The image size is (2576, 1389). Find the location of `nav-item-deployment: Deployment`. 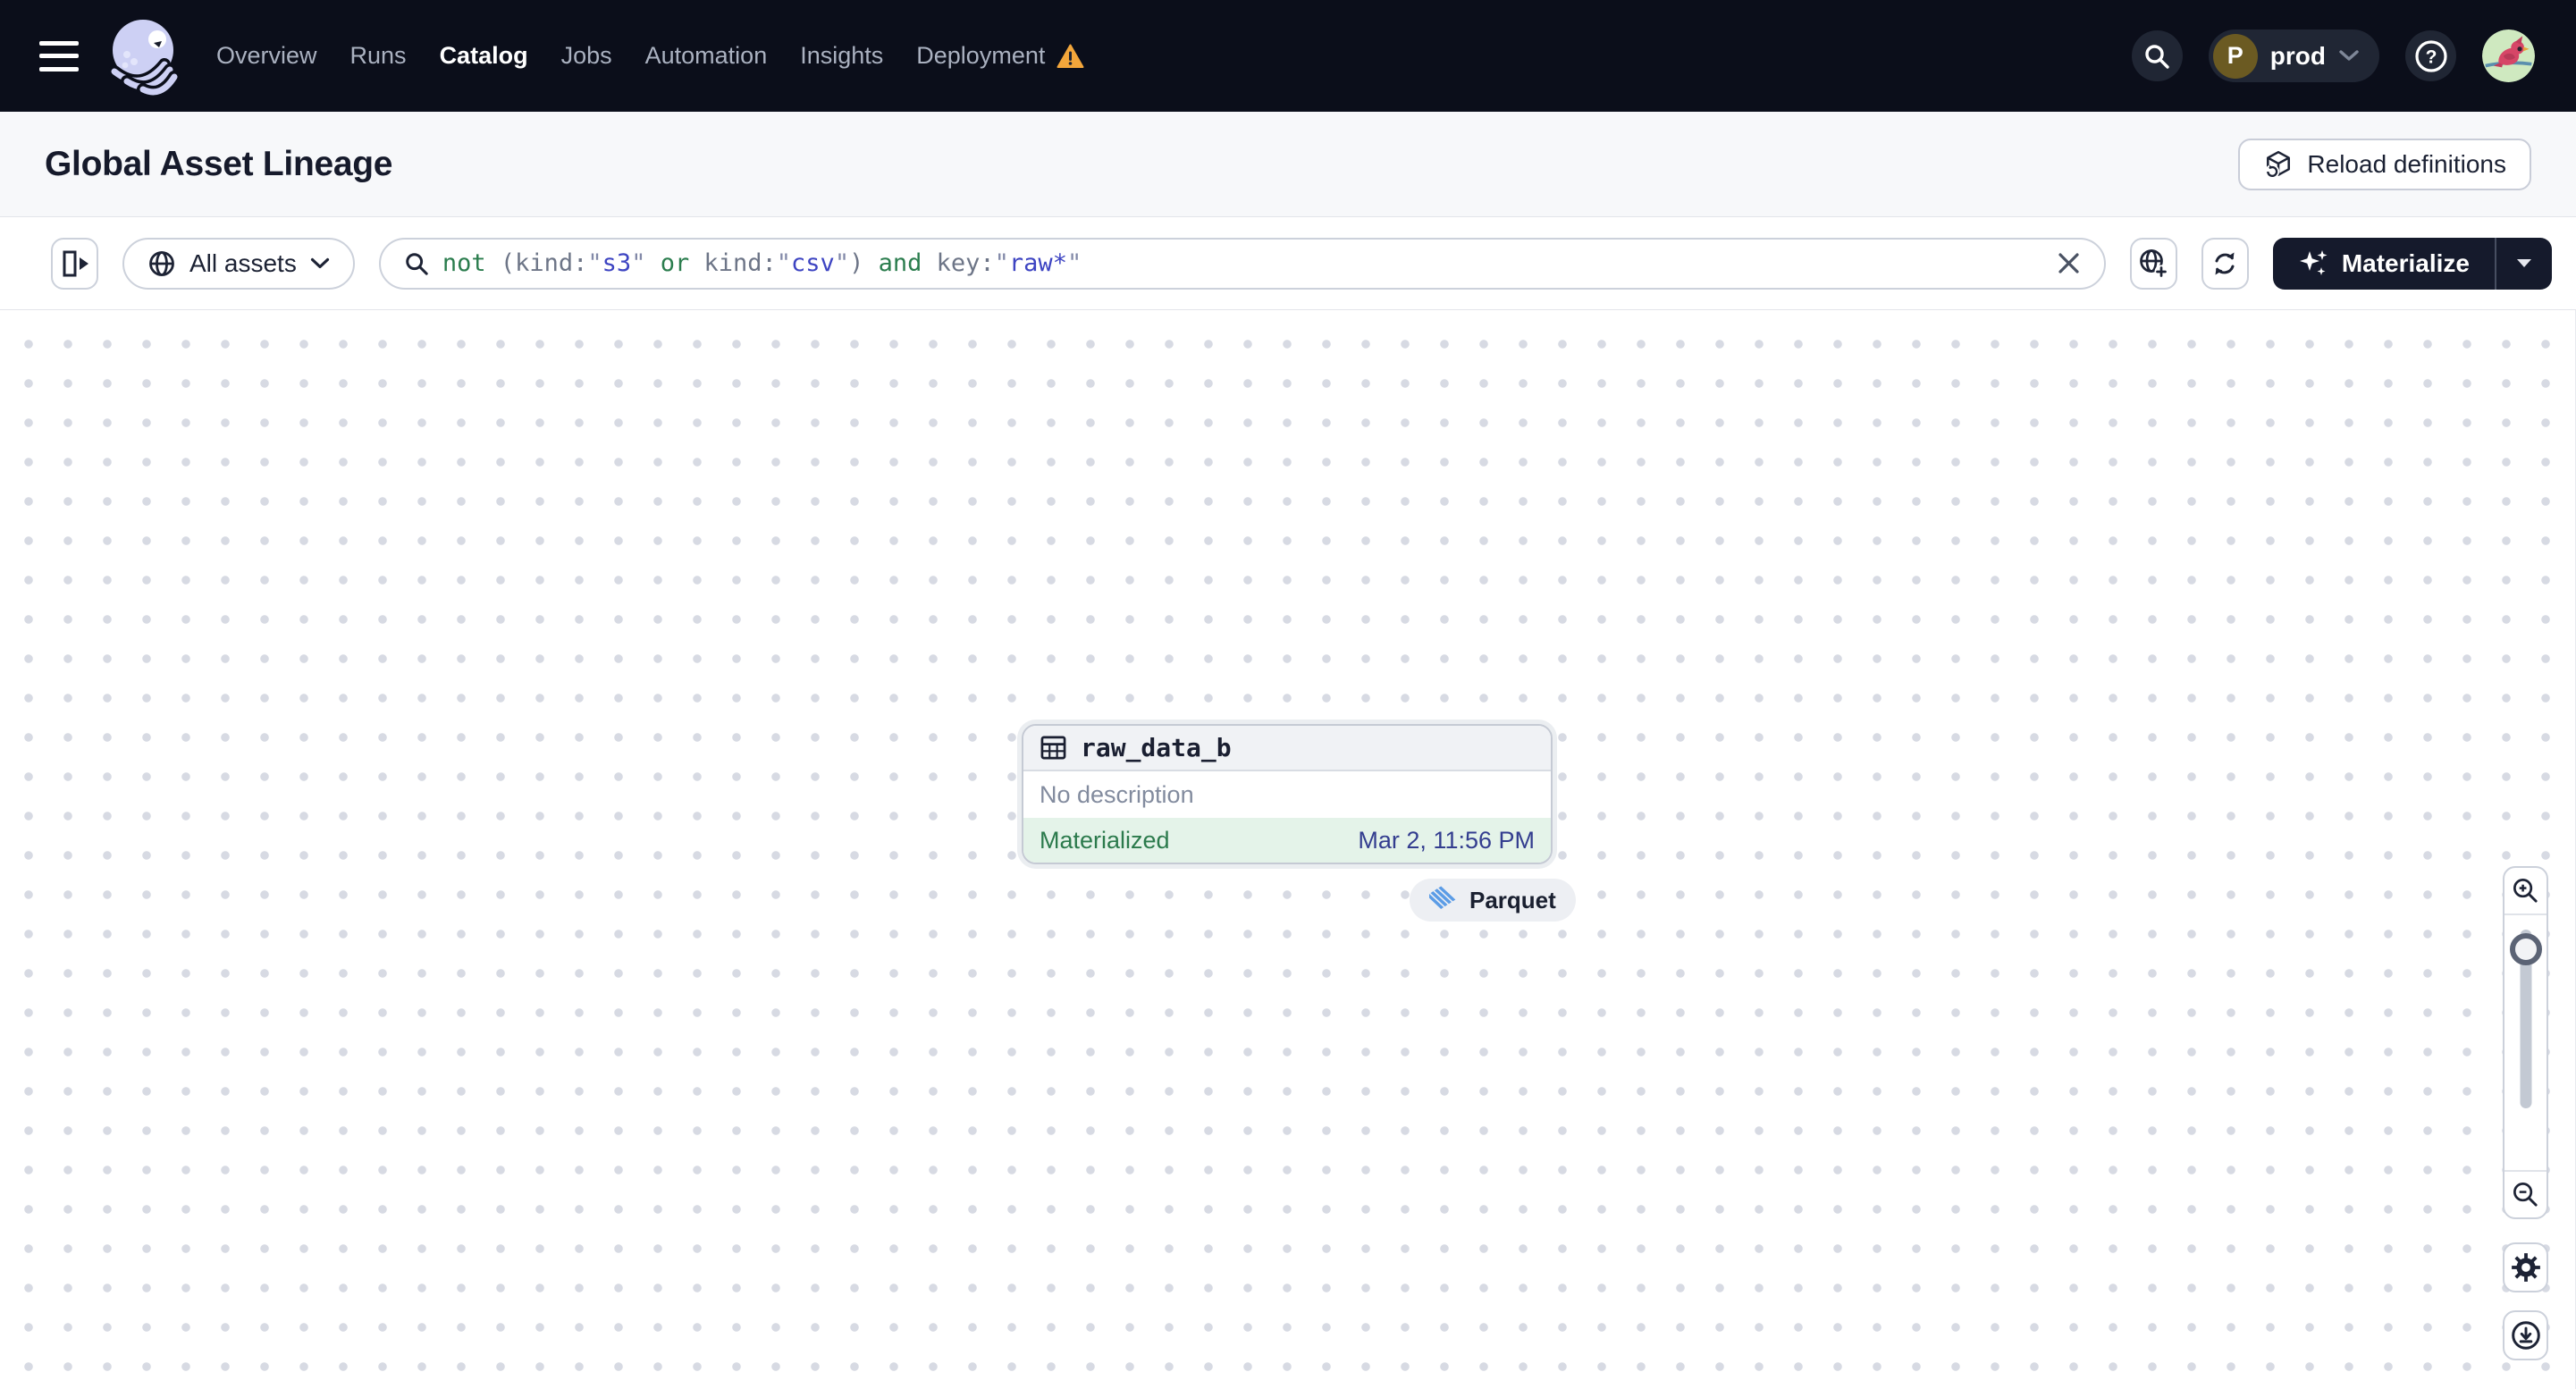

nav-item-deployment: Deployment is located at coordinates (1000, 56).